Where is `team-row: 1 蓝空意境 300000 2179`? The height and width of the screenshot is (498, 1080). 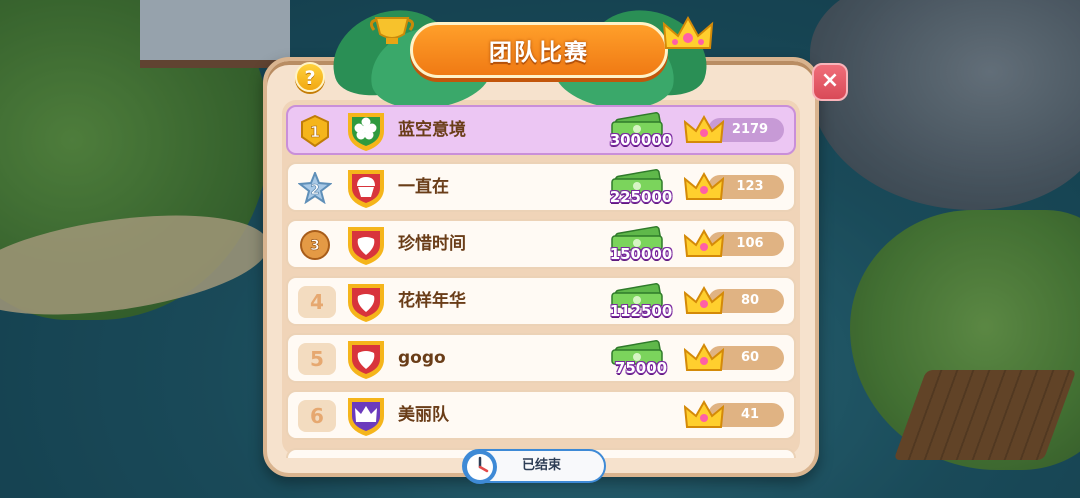
team-row: 1 蓝空意境 300000 2179 is located at coordinates (541, 130).